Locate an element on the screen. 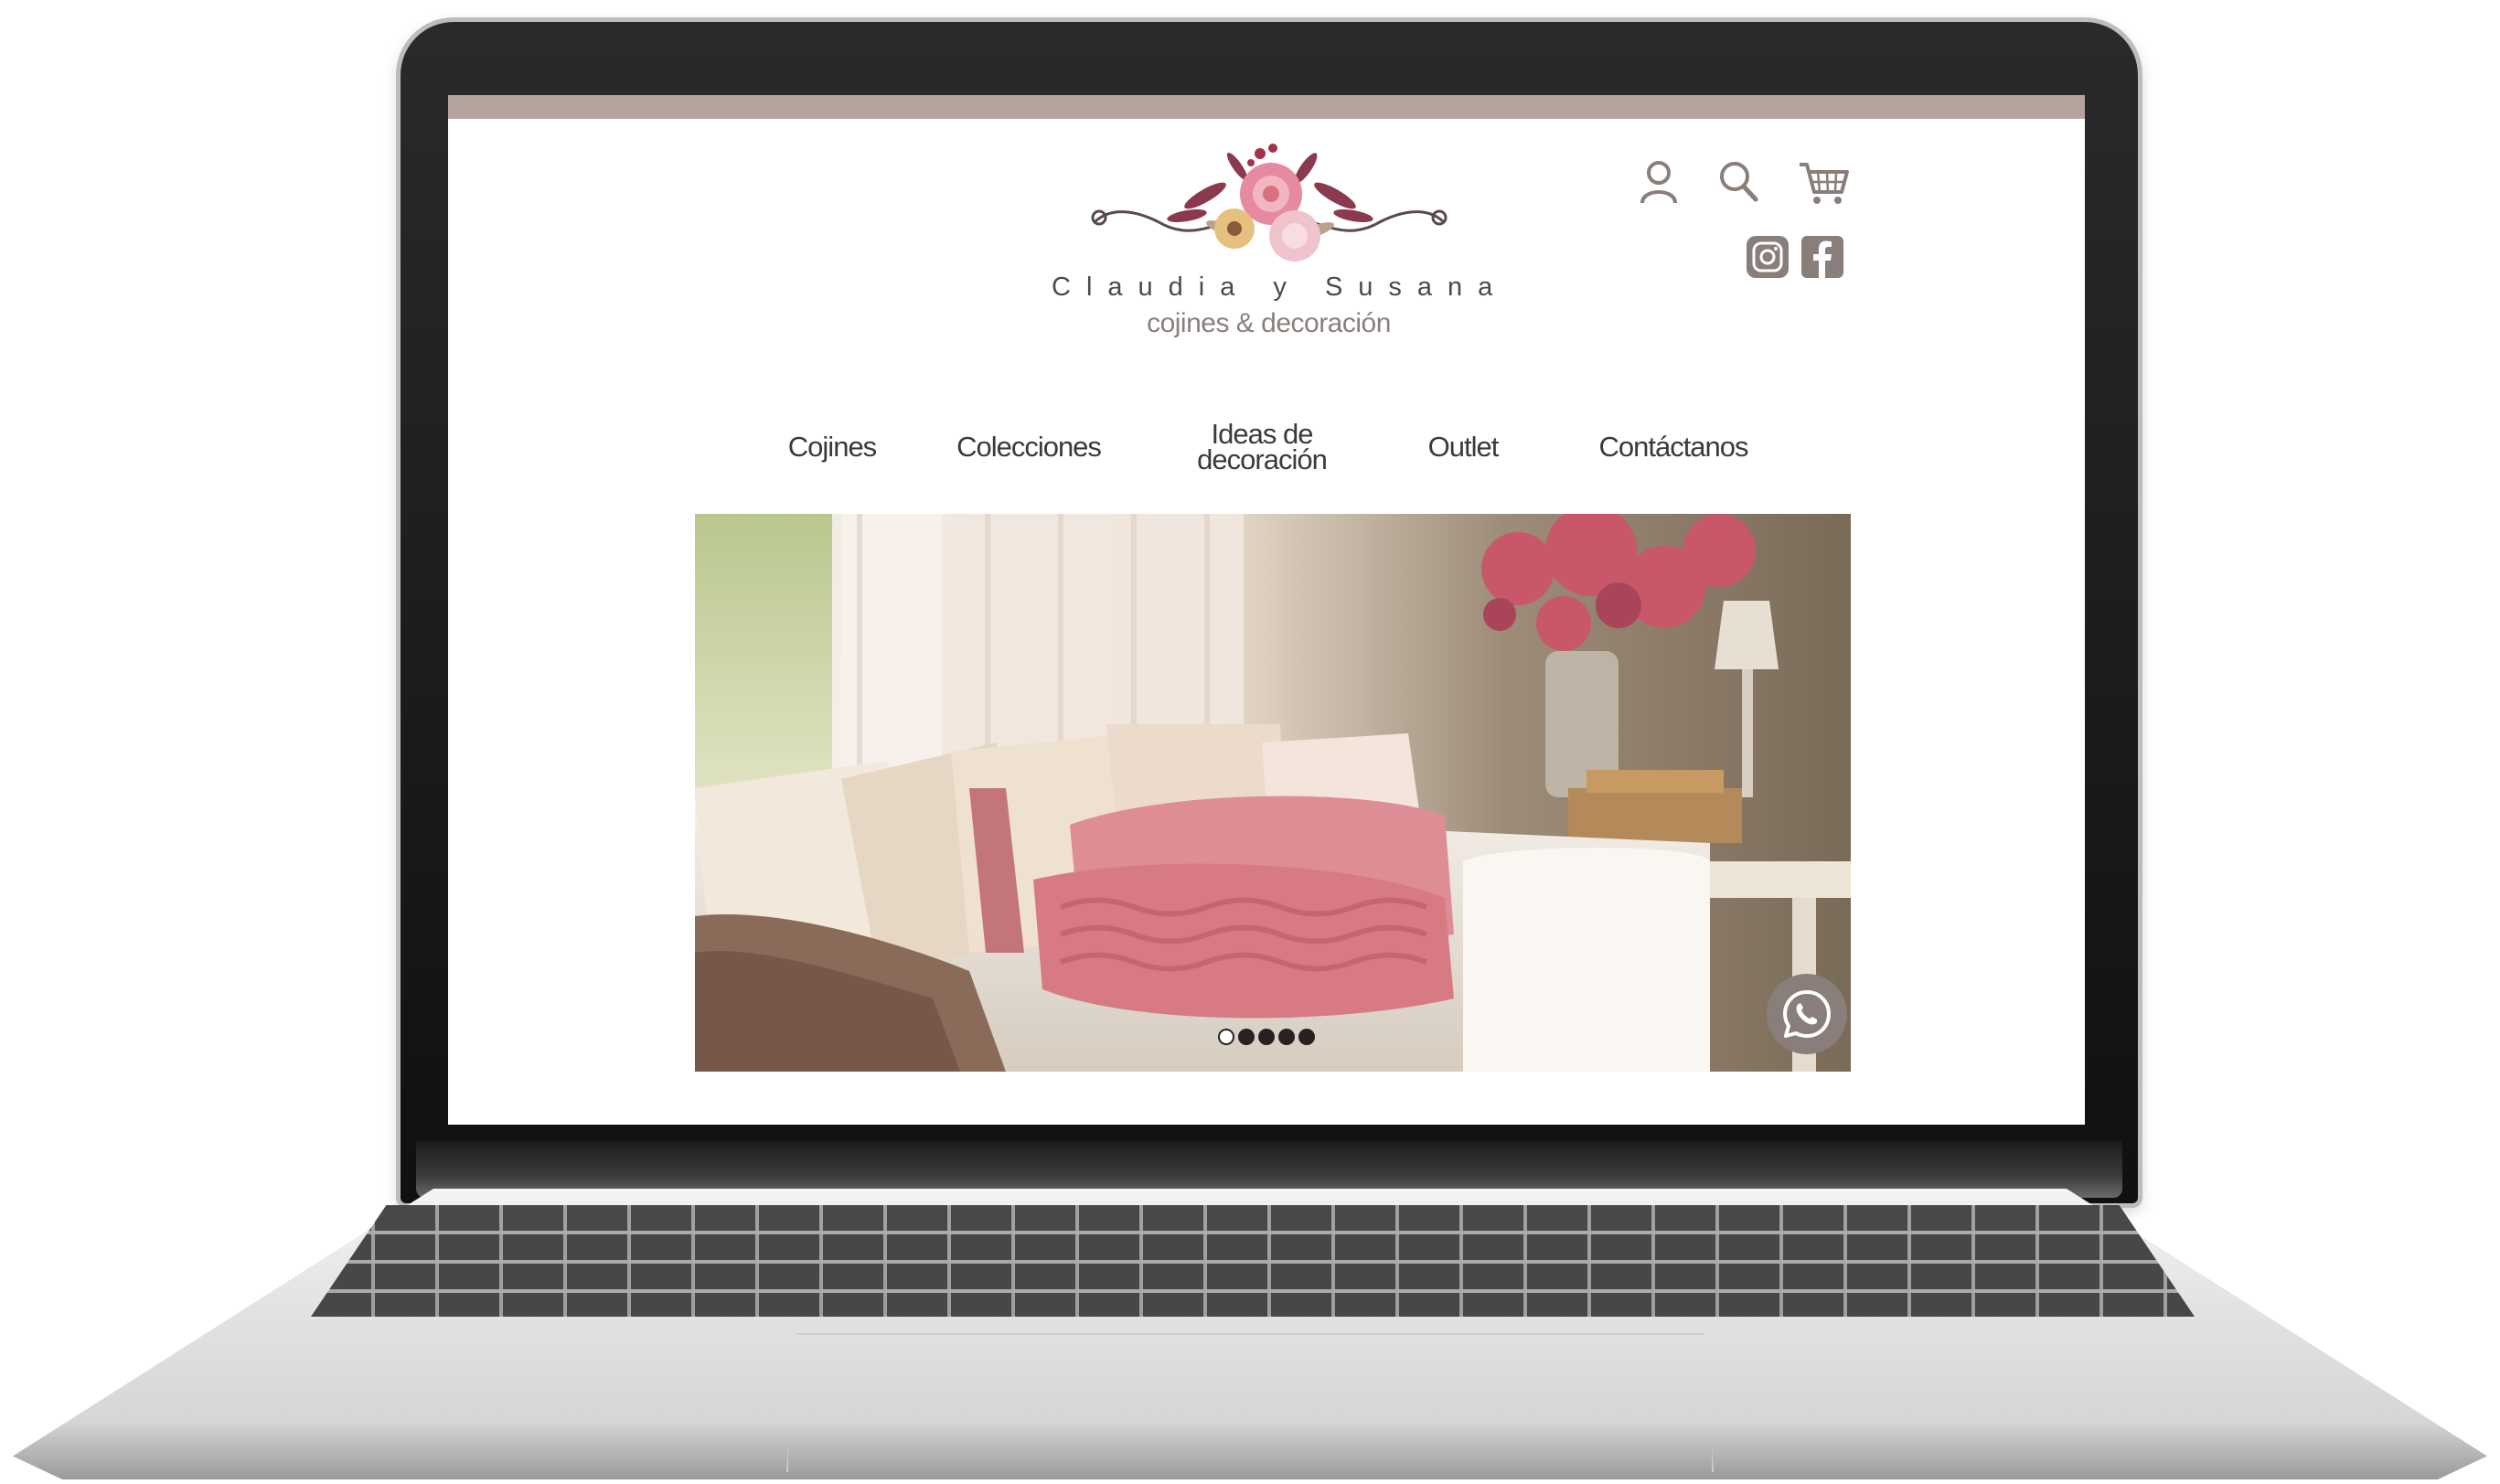 Image resolution: width=2500 pixels, height=1484 pixels. user-icon is located at coordinates (1659, 182).